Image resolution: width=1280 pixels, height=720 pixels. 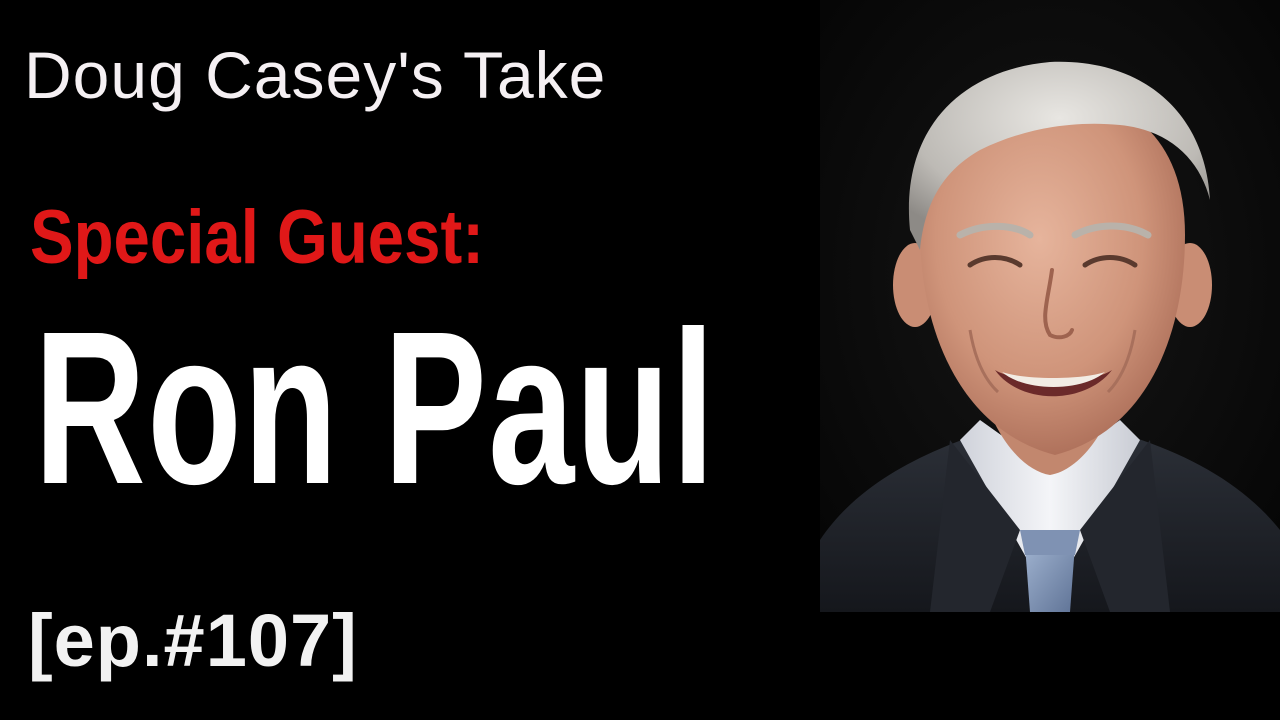 What do you see at coordinates (193, 640) in the screenshot?
I see `episode-number: [ep.#107]` at bounding box center [193, 640].